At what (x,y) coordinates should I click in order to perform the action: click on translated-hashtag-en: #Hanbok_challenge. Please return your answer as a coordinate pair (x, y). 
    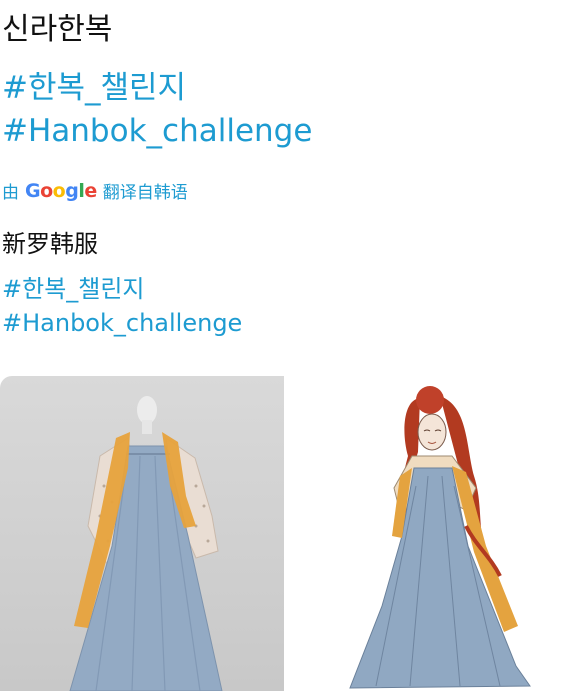
    Looking at the image, I should click on (122, 323).